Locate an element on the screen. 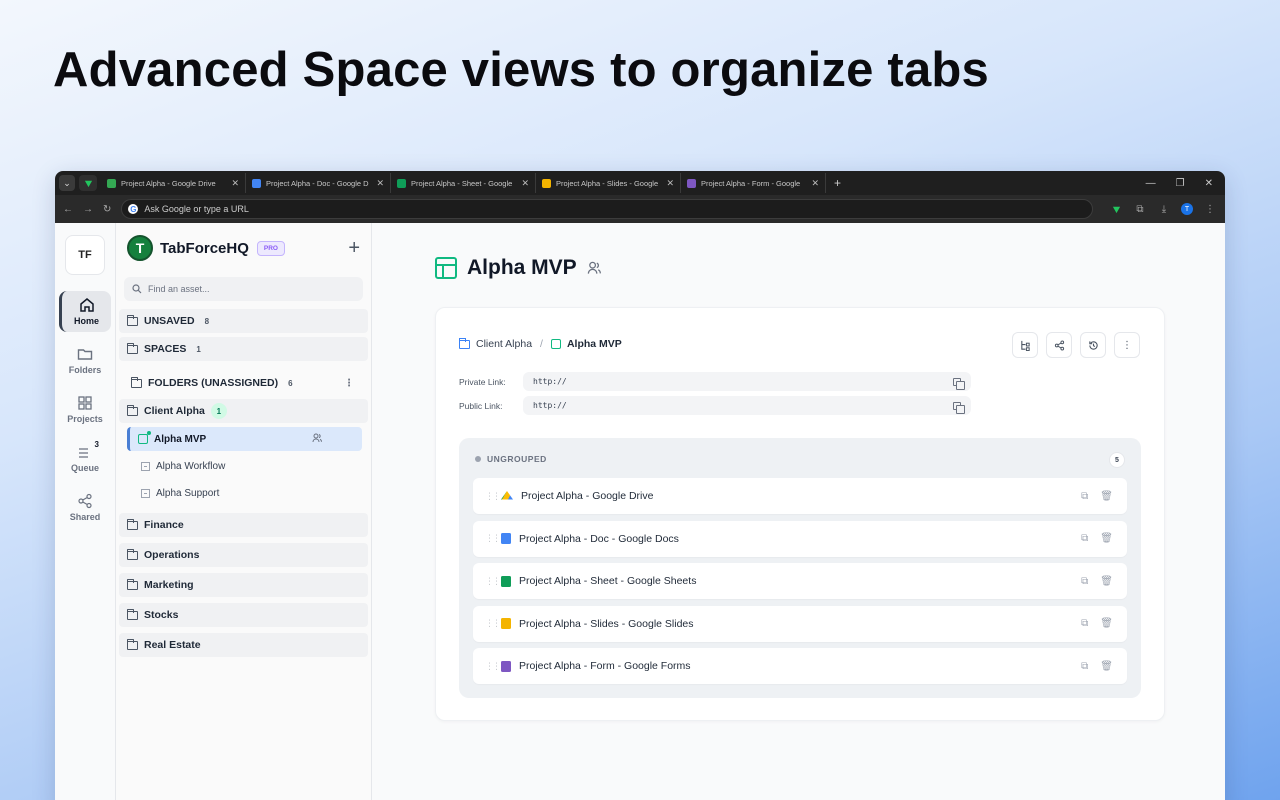 The width and height of the screenshot is (1280, 800). tab-title: Project Alpha - Sheet - Google Sheets is located at coordinates (607, 581).